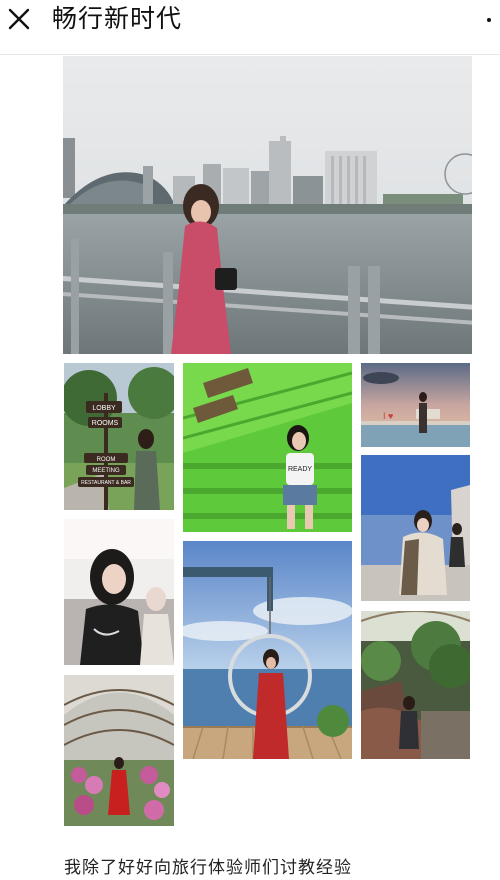 Image resolution: width=500 pixels, height=880 pixels. I want to click on sign-love-text: I ♥, so click(388, 416).